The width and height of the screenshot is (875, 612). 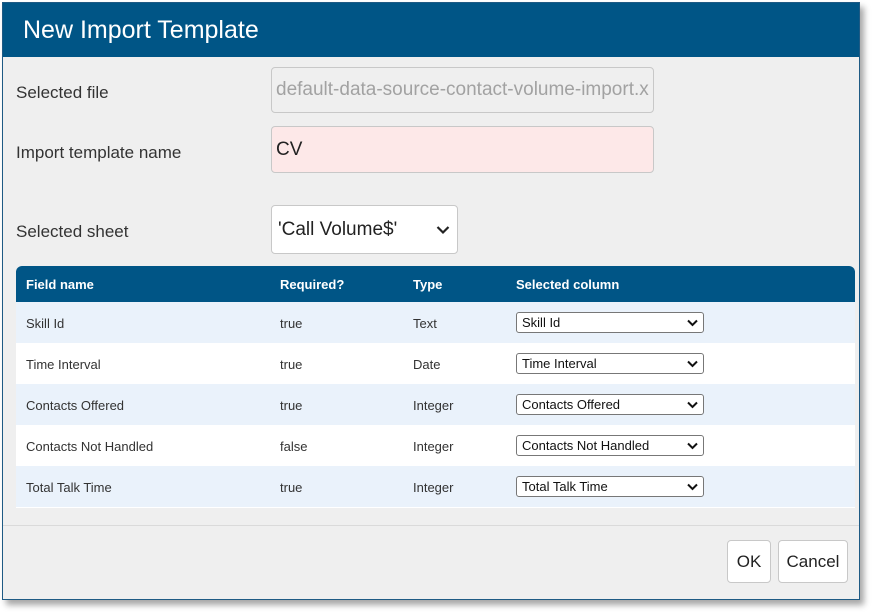 I want to click on column-select-value: Total Talk Time, so click(x=565, y=486).